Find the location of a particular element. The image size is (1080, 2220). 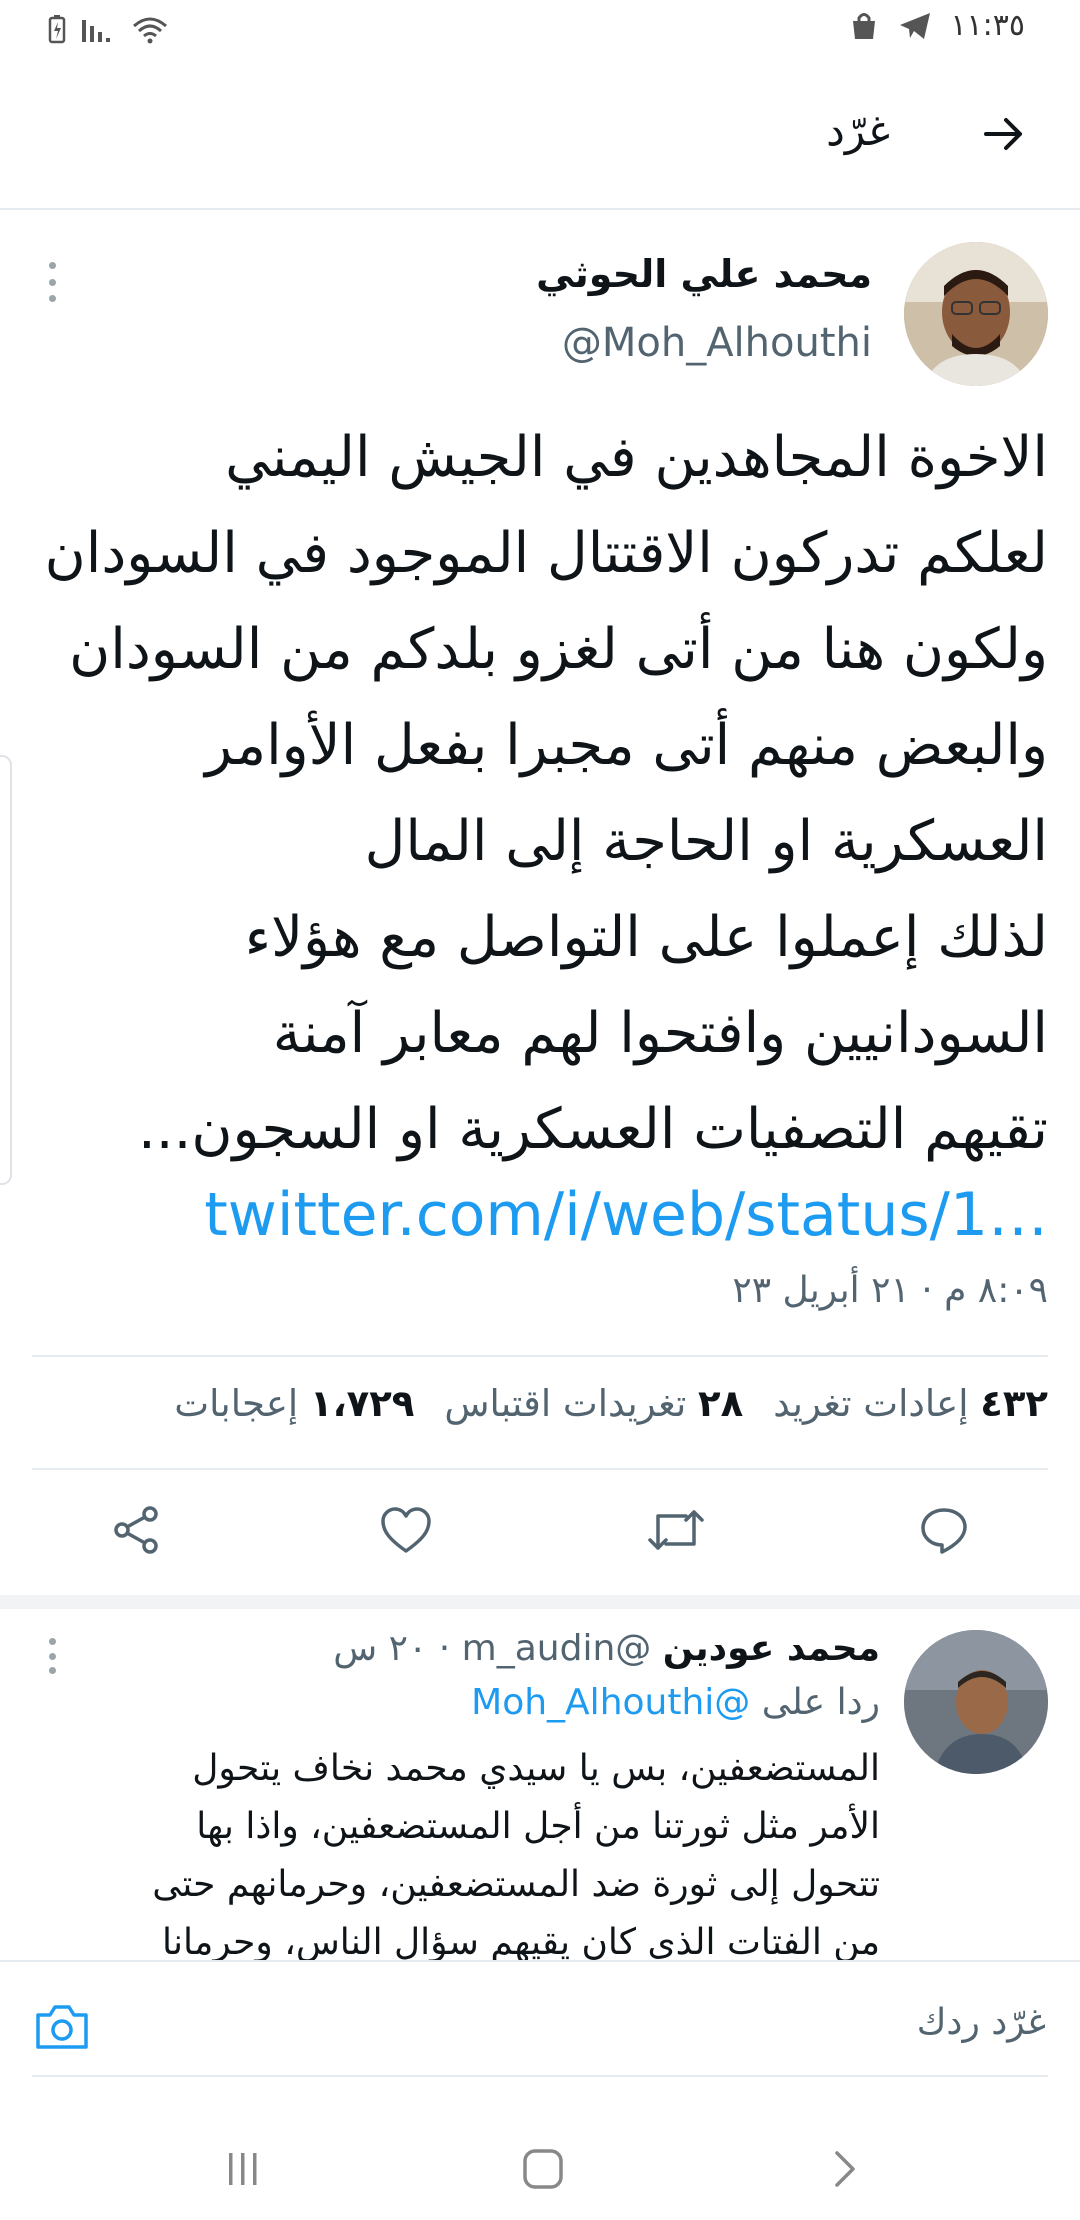

android-nav-bar is located at coordinates (540, 2160).